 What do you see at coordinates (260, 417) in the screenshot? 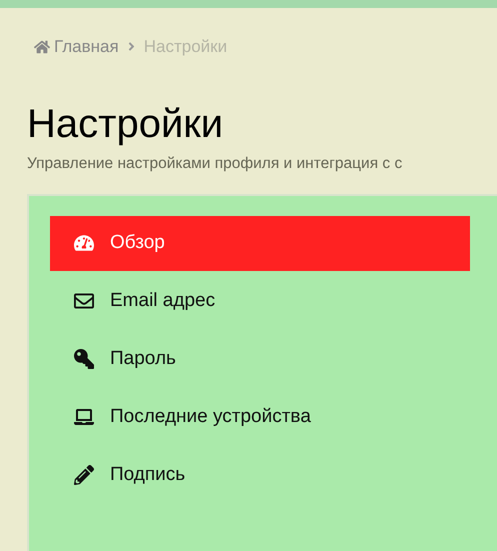
I see `menu-item: Последние устройства` at bounding box center [260, 417].